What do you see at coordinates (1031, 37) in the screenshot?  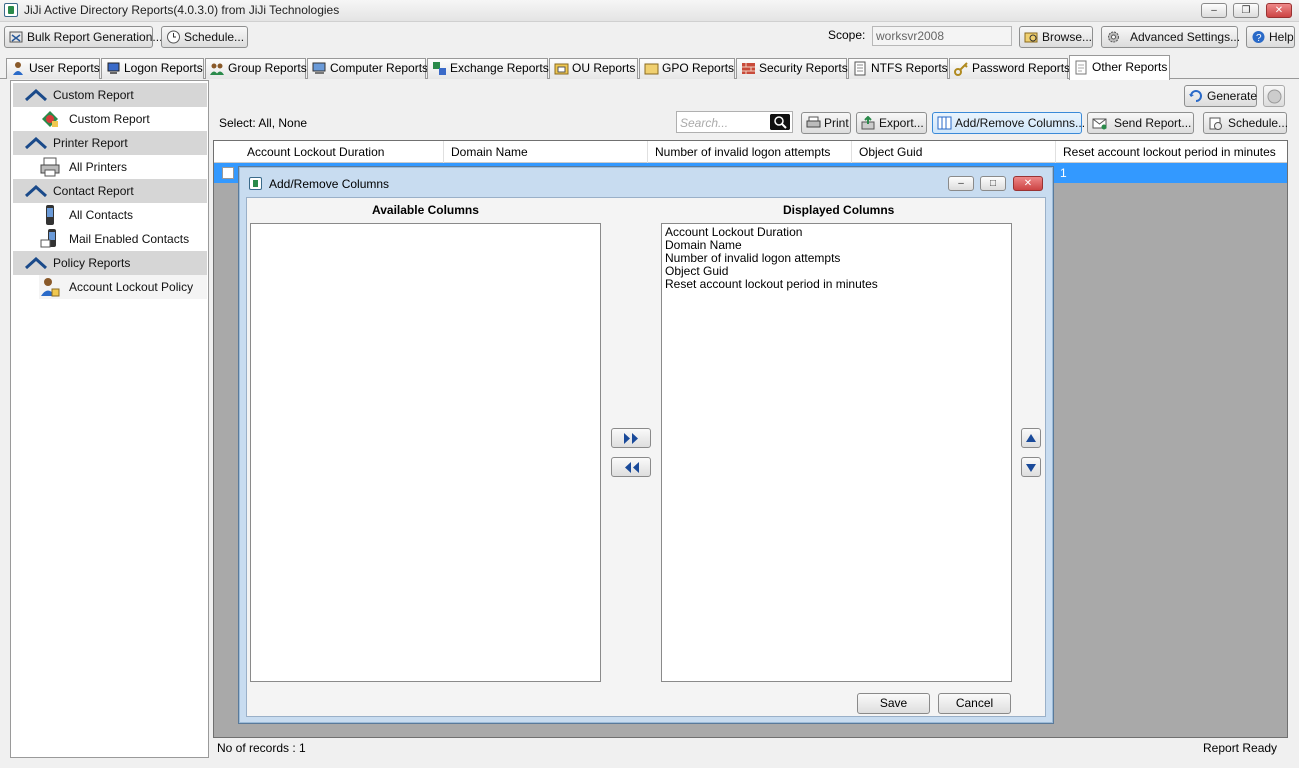 I see `browse-icon` at bounding box center [1031, 37].